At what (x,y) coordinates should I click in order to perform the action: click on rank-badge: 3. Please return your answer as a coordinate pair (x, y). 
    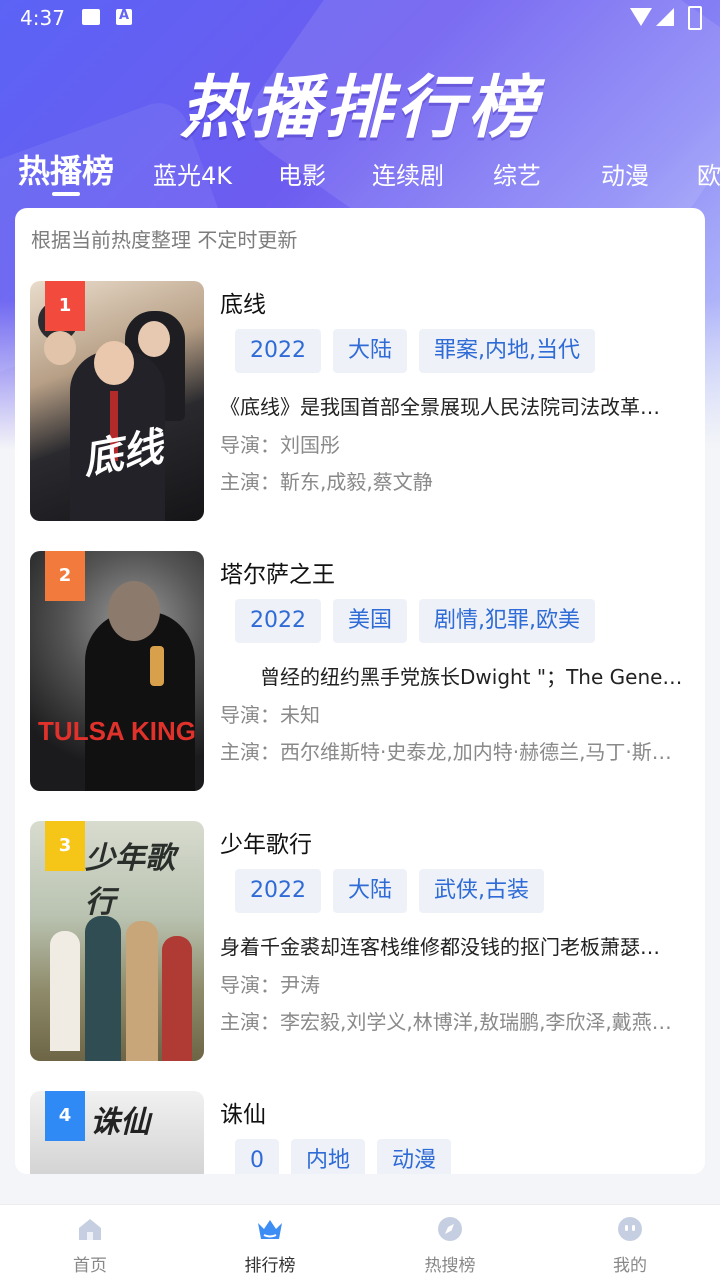
    Looking at the image, I should click on (65, 846).